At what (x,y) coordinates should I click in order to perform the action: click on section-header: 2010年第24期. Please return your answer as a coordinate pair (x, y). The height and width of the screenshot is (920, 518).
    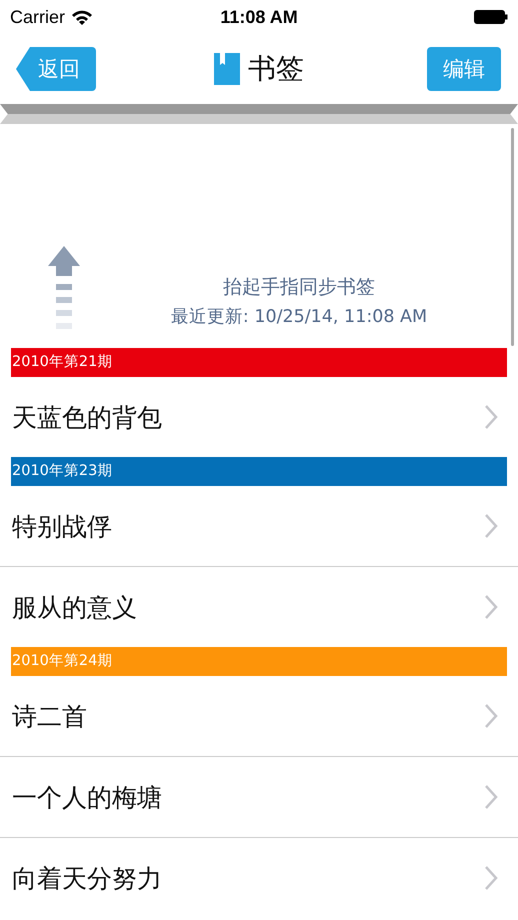
    Looking at the image, I should click on (259, 661).